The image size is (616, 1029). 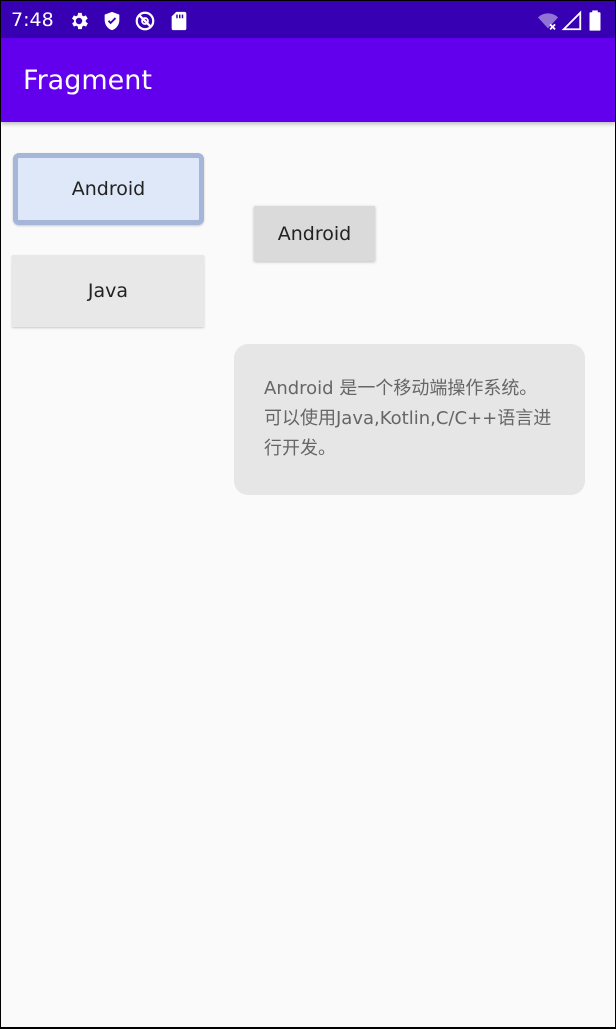 What do you see at coordinates (87, 80) in the screenshot?
I see `app-title: Fragment` at bounding box center [87, 80].